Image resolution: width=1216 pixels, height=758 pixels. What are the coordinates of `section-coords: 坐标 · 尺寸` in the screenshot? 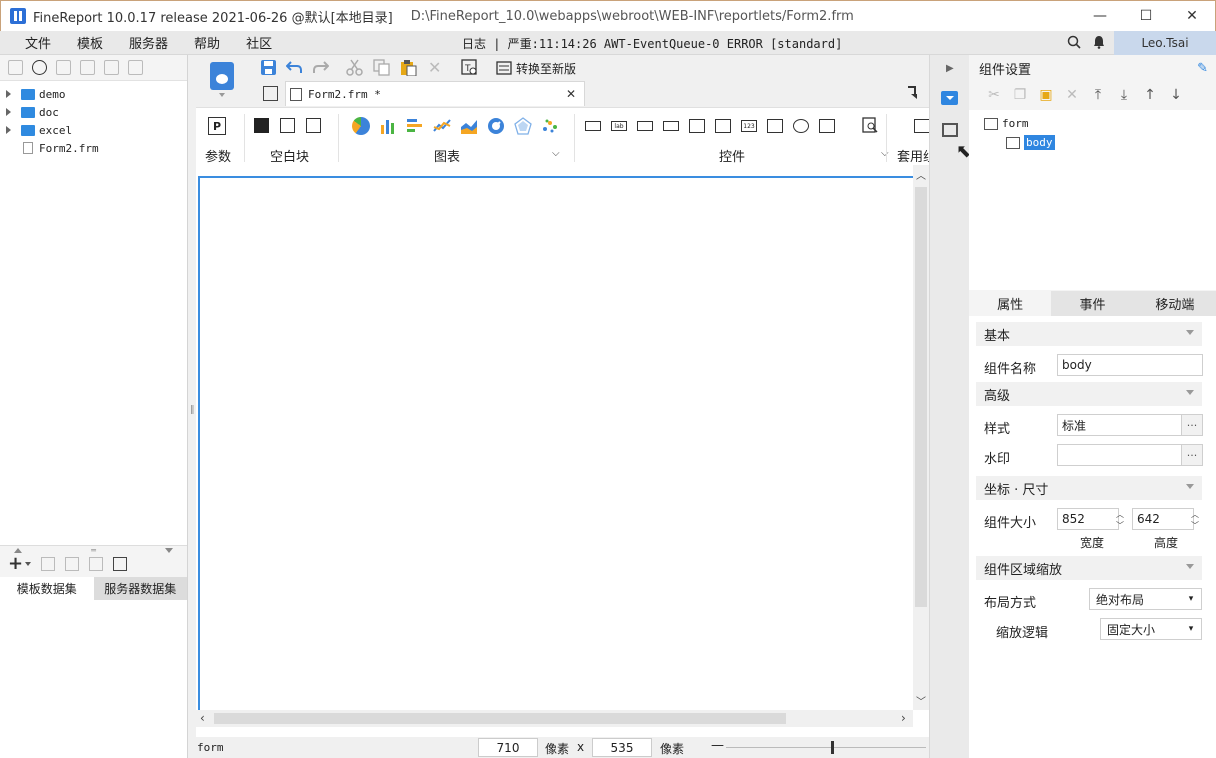 It's located at (1089, 488).